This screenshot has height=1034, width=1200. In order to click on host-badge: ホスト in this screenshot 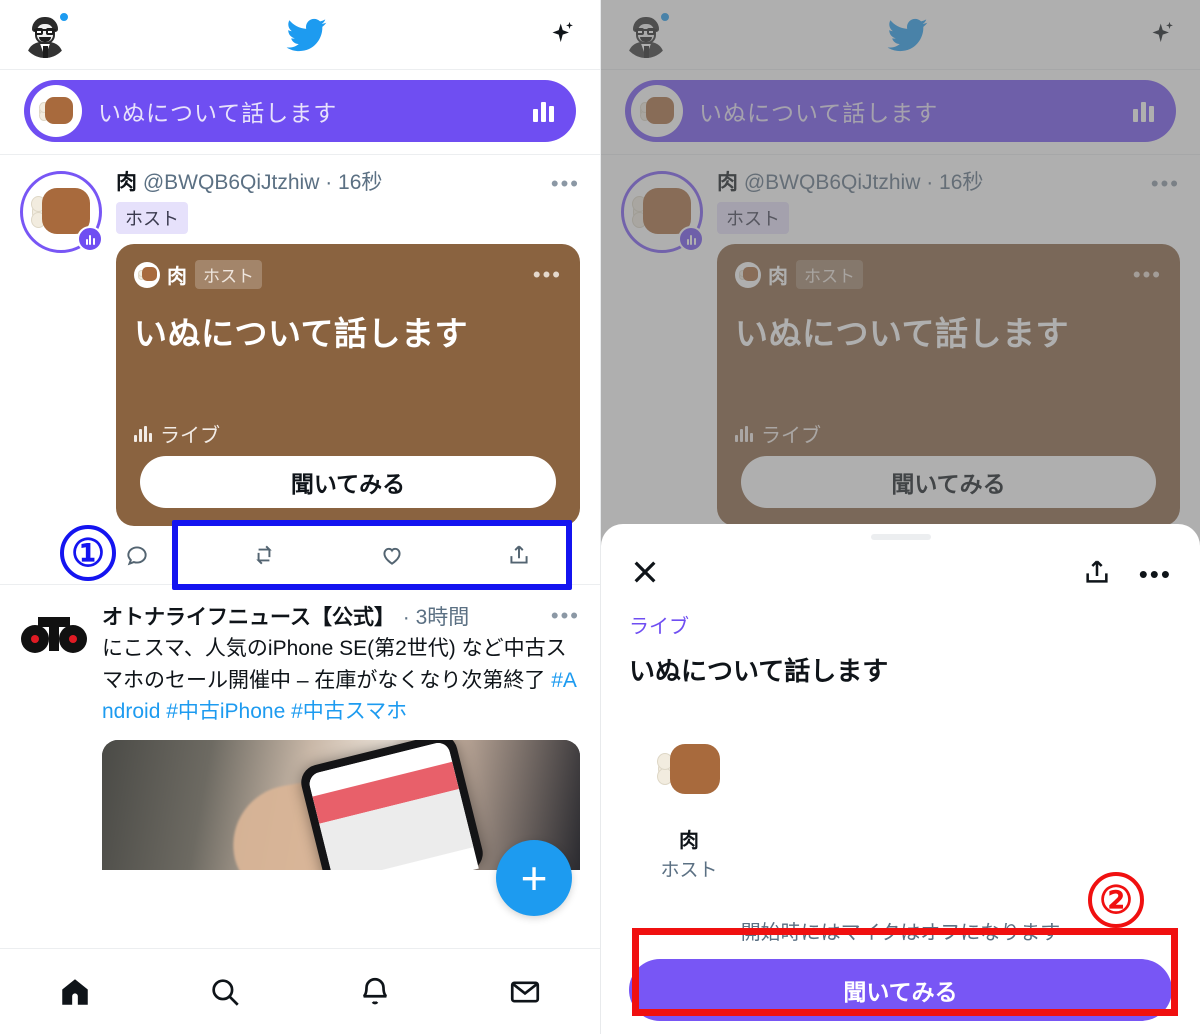, I will do `click(152, 218)`.